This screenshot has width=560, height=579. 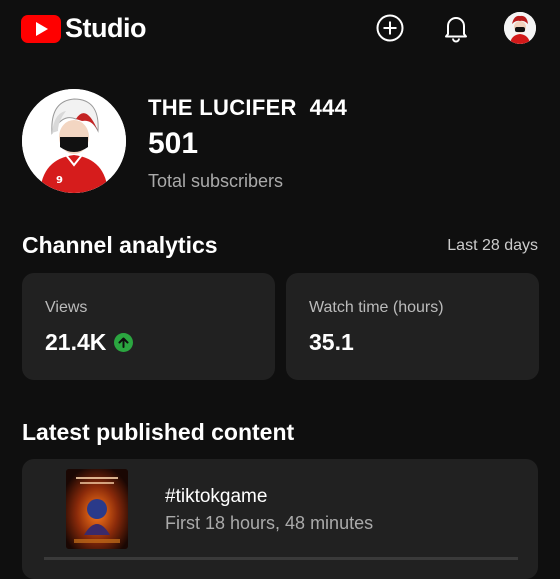 I want to click on latest-content-title: Latest published content, so click(x=158, y=432).